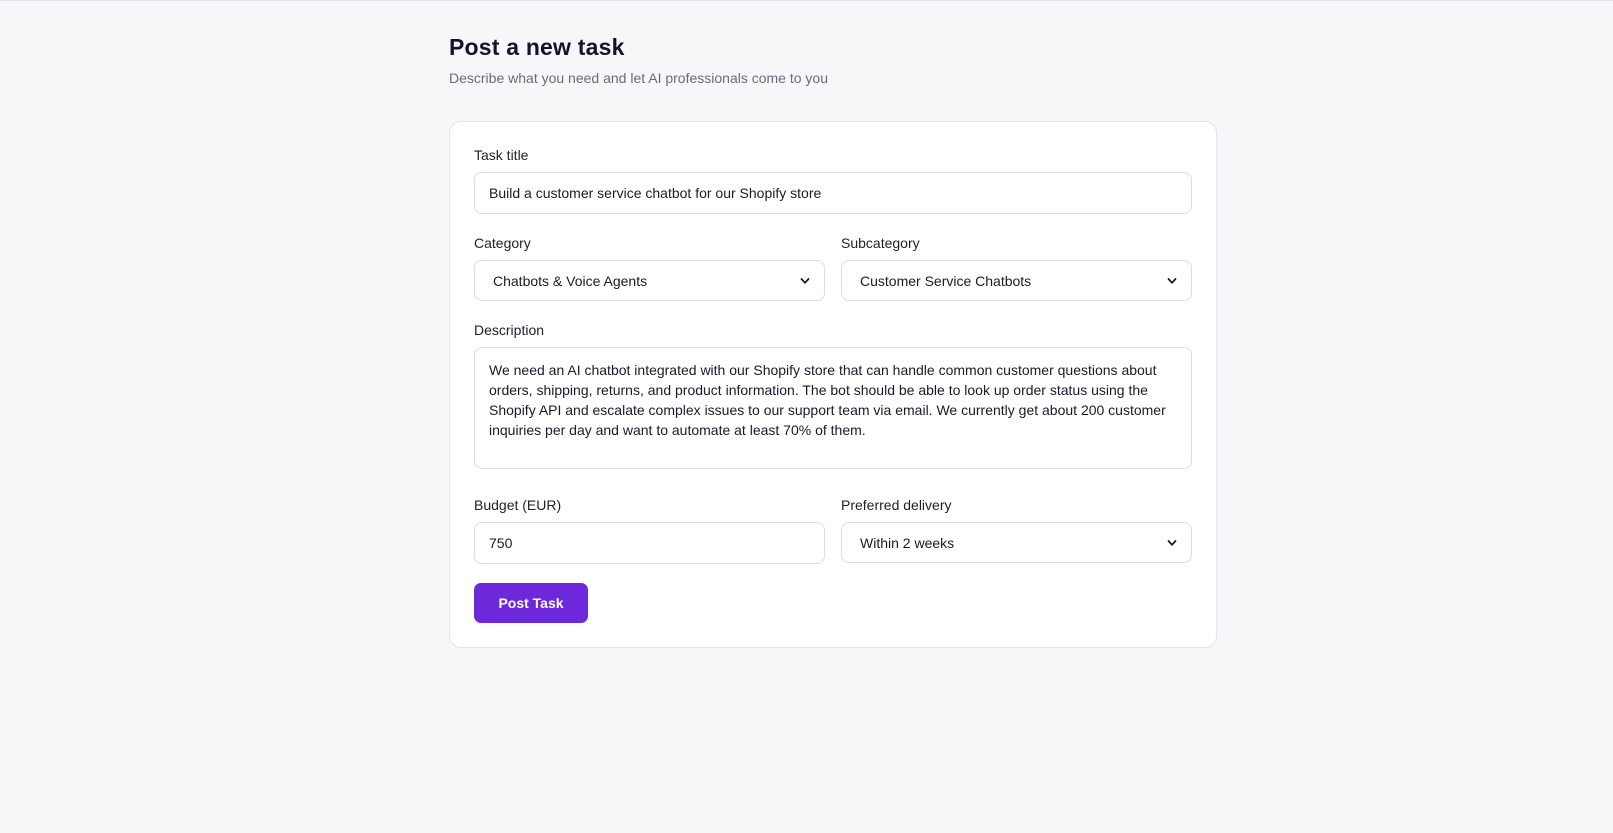 The width and height of the screenshot is (1613, 833). What do you see at coordinates (896, 505) in the screenshot?
I see `delivery-label: Preferred delivery` at bounding box center [896, 505].